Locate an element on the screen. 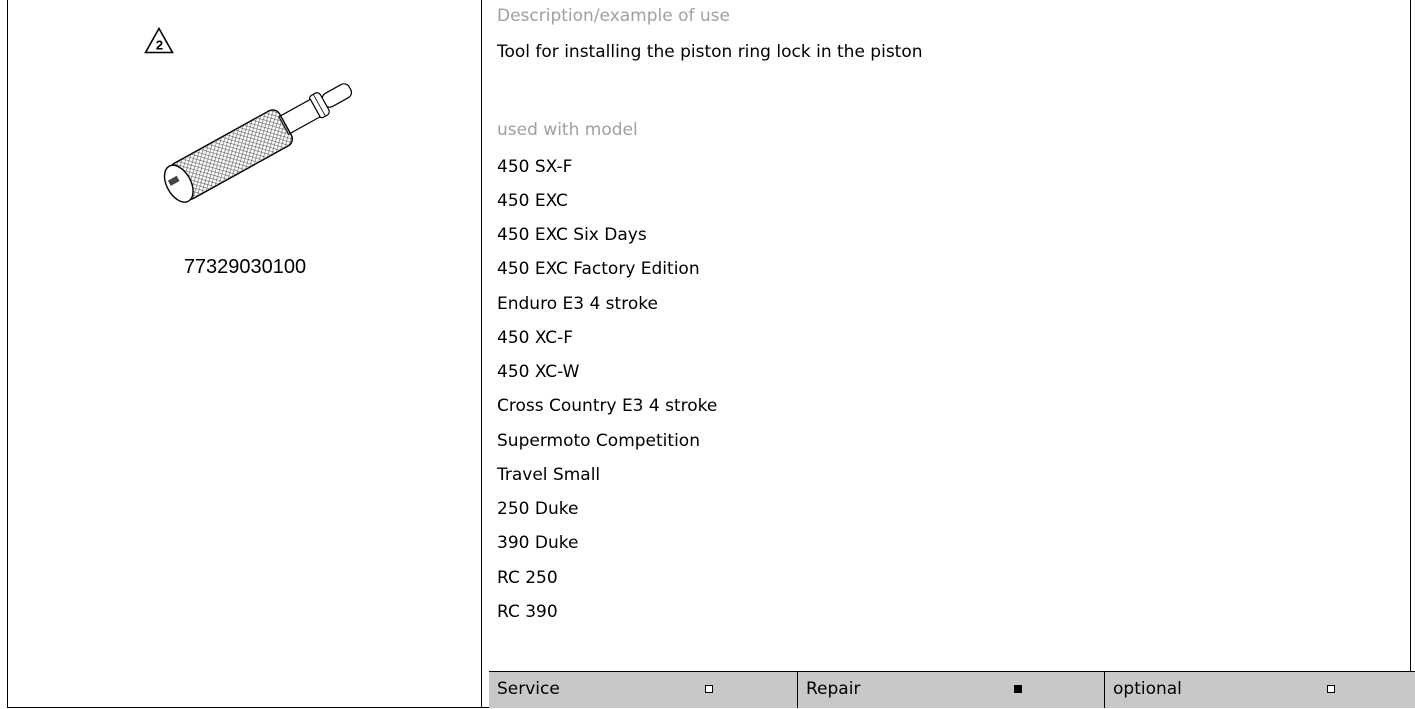 This screenshot has height=709, width=1415. optional-checkbox is located at coordinates (1331, 689).